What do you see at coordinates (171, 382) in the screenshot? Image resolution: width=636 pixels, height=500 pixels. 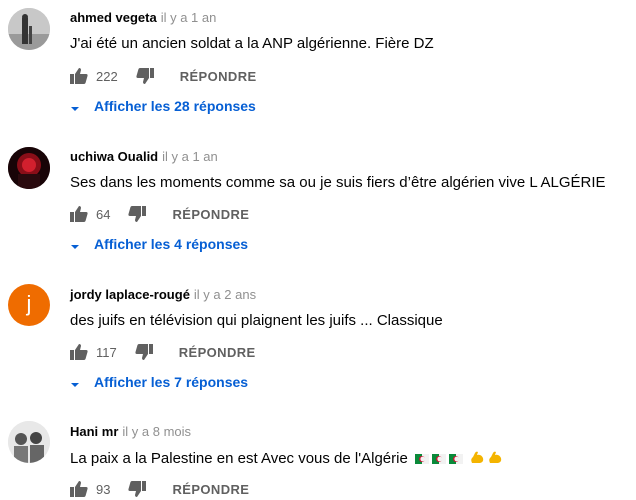 I see `view-replies-label: Afficher les 7 réponses` at bounding box center [171, 382].